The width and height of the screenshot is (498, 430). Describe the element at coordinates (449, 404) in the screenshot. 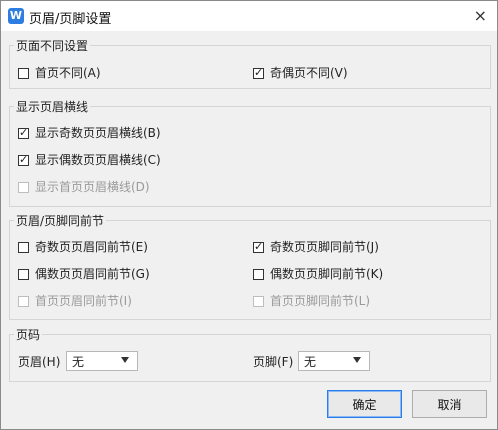

I see `cancel-button: 取消` at that location.